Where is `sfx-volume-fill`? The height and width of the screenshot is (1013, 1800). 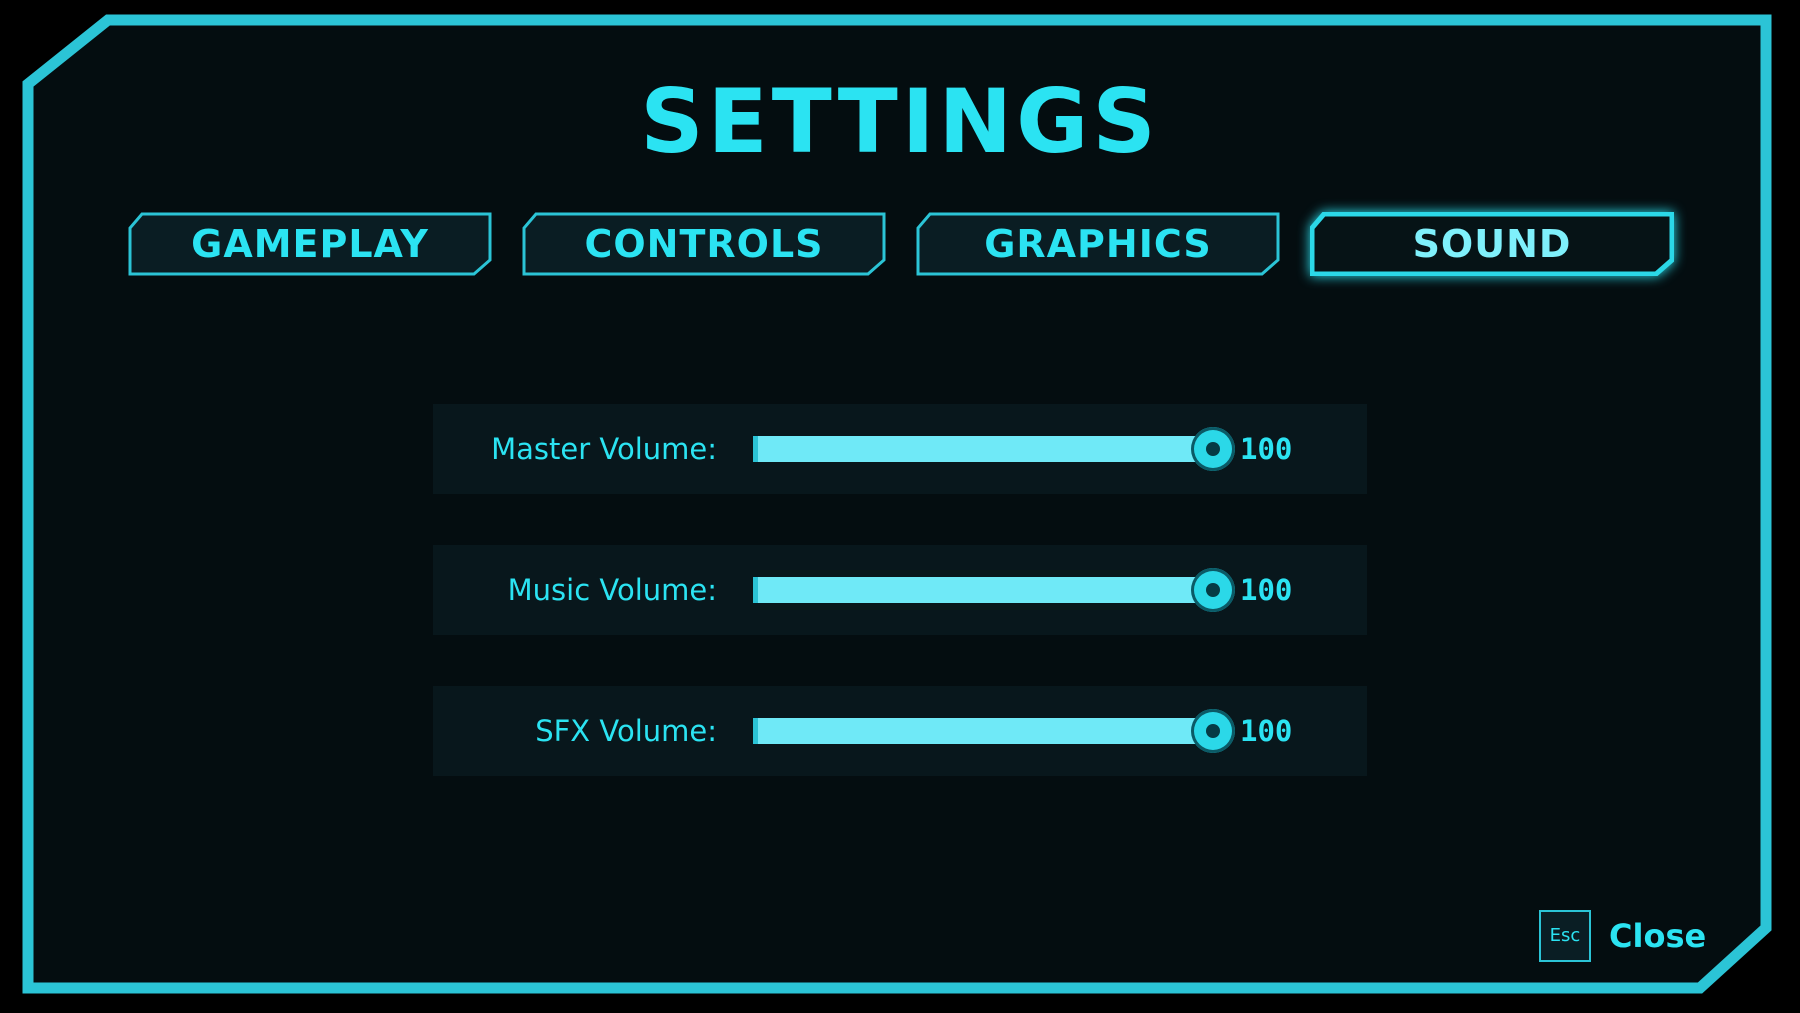
sfx-volume-fill is located at coordinates (983, 731).